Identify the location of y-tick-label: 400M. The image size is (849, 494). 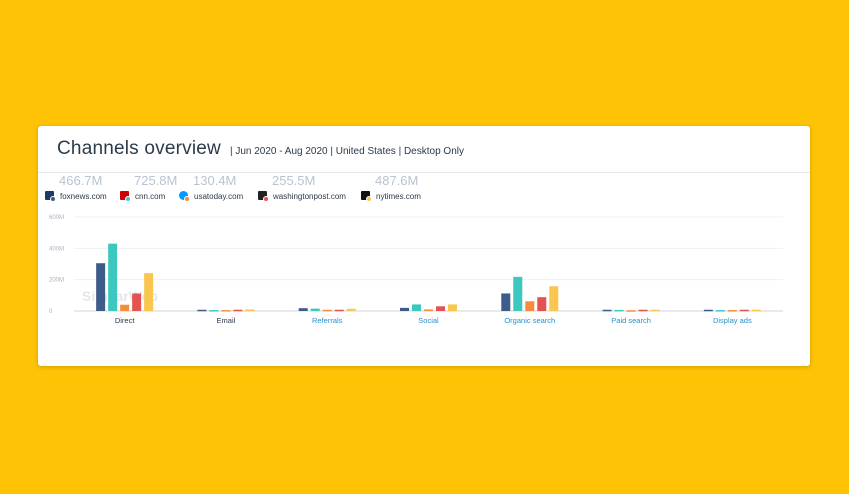
(56, 249).